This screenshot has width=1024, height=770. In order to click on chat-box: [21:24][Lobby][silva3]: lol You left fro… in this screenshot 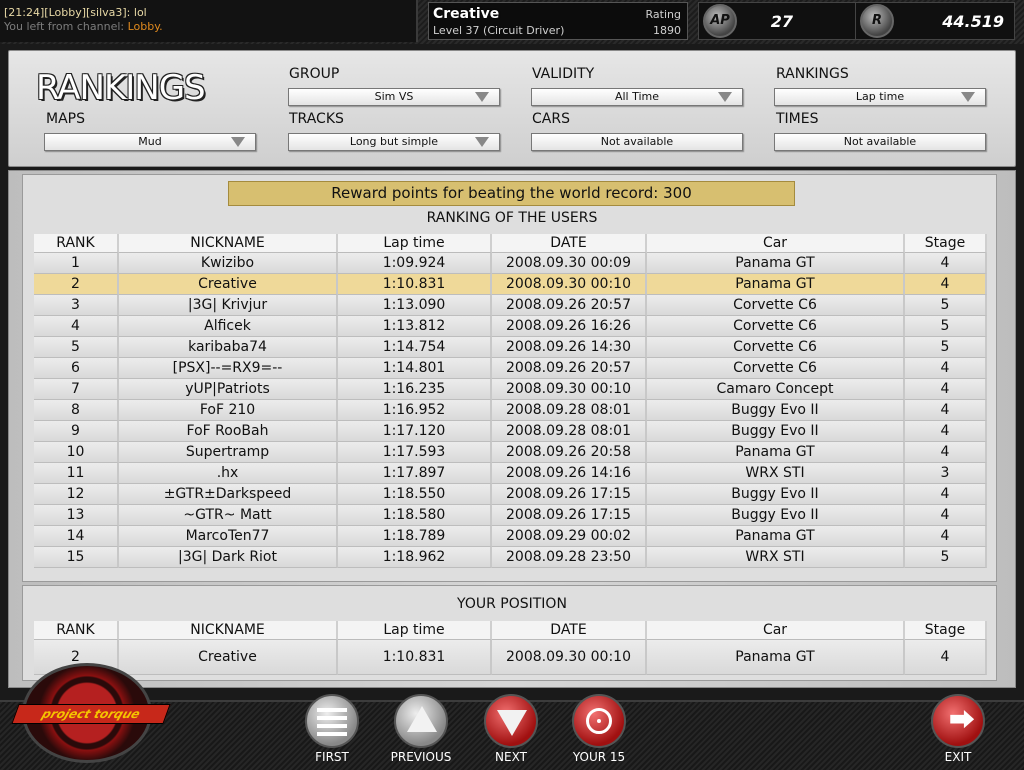, I will do `click(209, 21)`.